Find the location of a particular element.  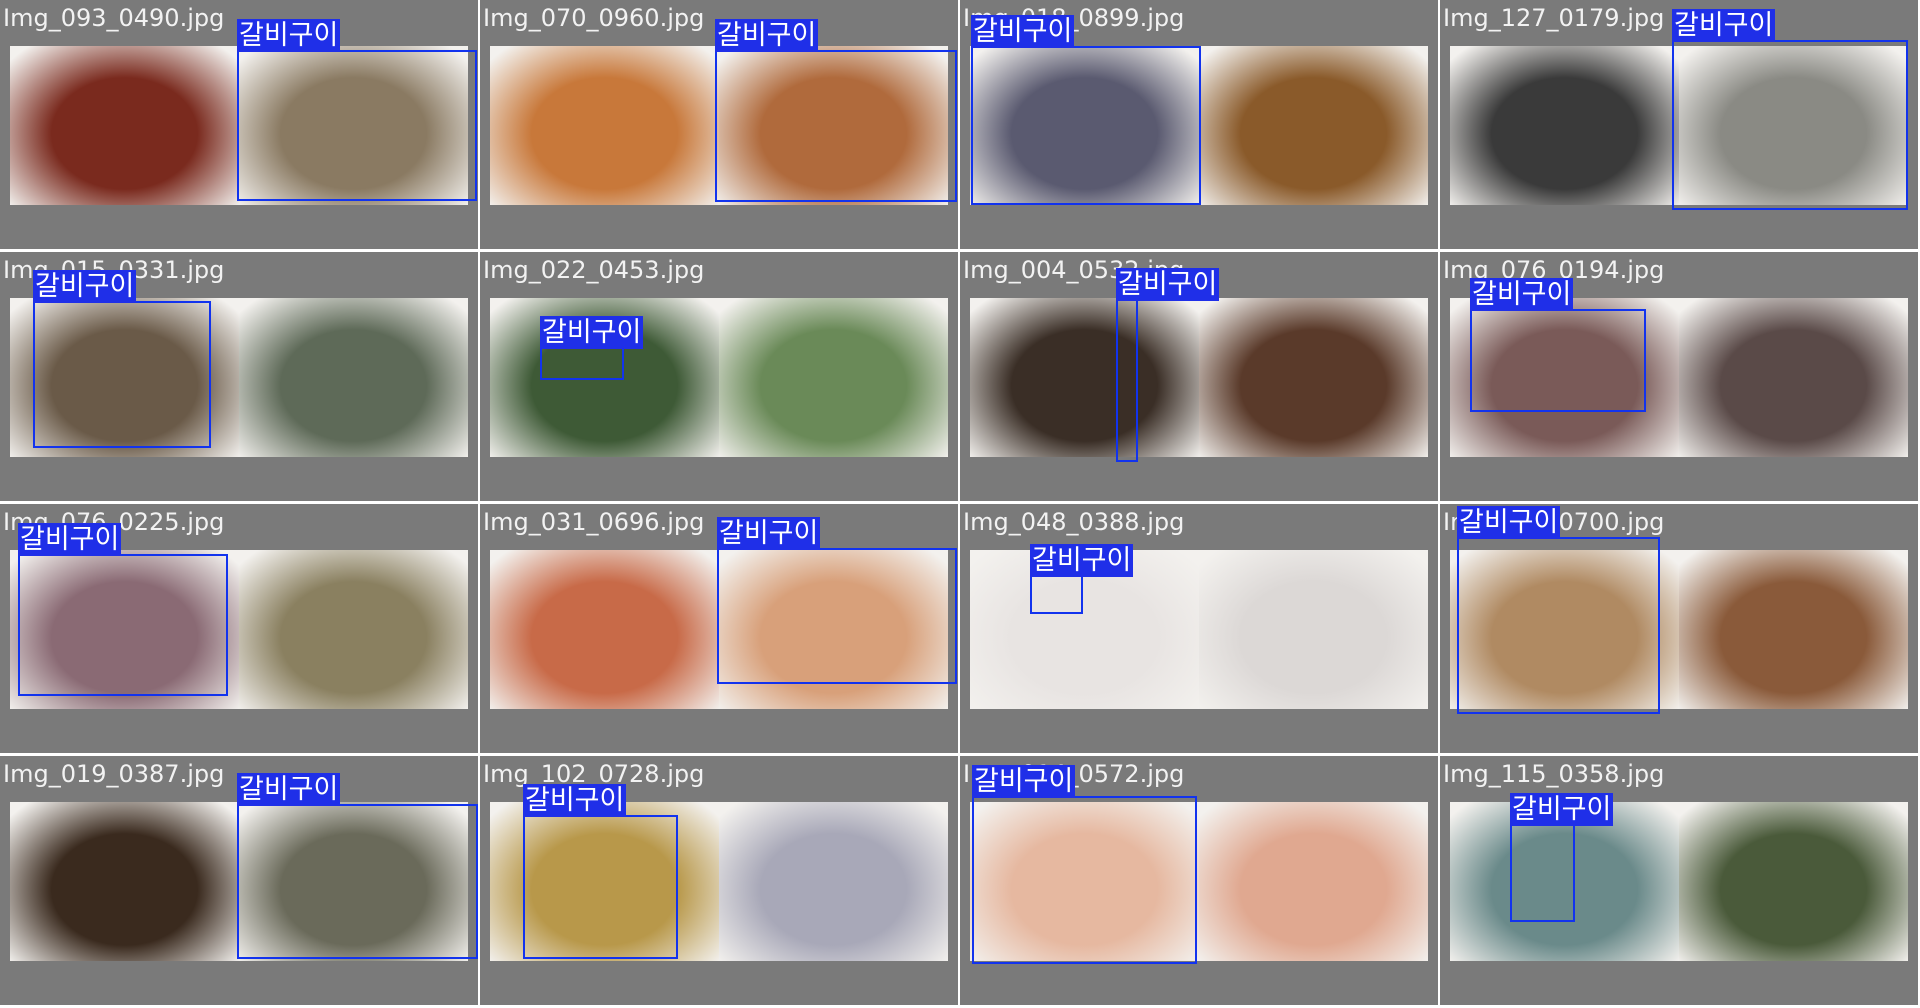

image-tile: Img_045_0700.jpg 갈비구이 is located at coordinates (1679, 628).